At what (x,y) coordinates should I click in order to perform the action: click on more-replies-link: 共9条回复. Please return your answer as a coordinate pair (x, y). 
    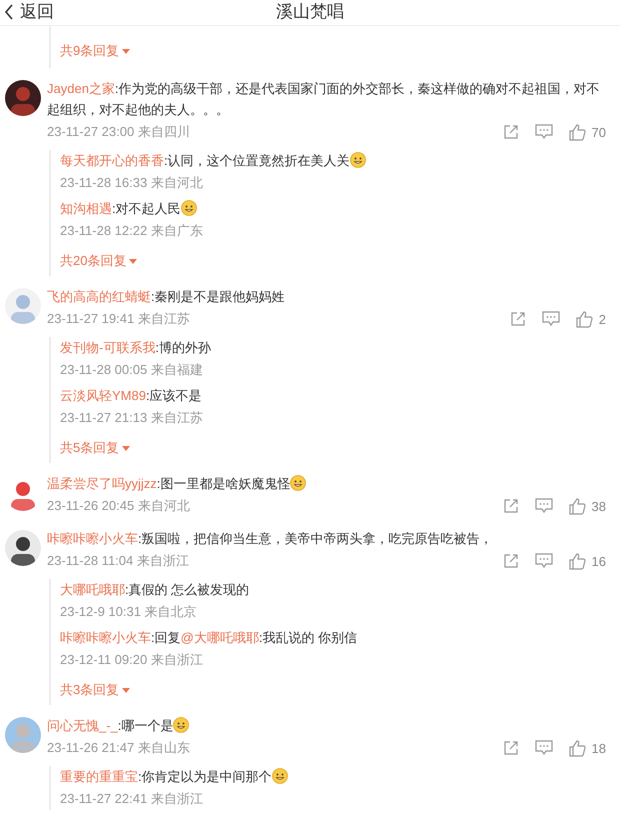
    Looking at the image, I should click on (95, 51).